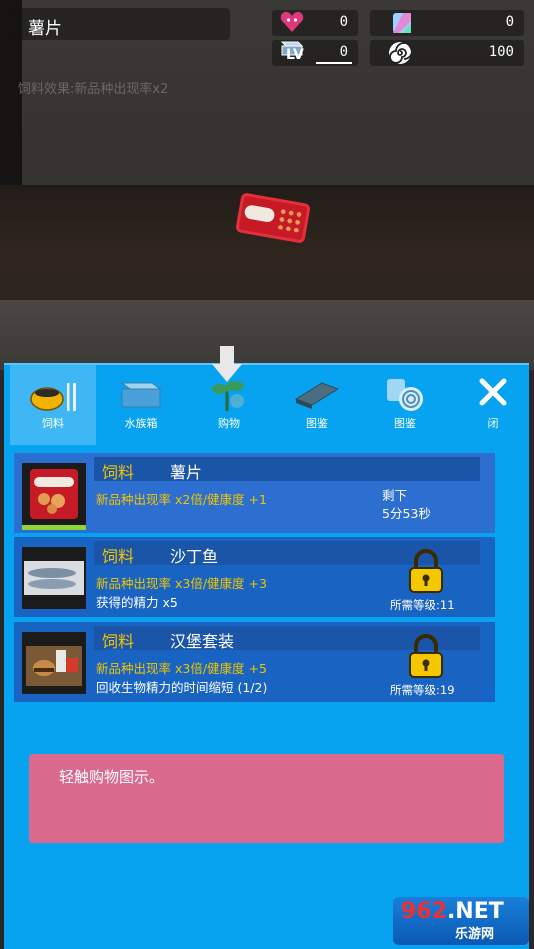 The width and height of the screenshot is (534, 949). What do you see at coordinates (400, 53) in the screenshot?
I see `spiral-energy-icon` at bounding box center [400, 53].